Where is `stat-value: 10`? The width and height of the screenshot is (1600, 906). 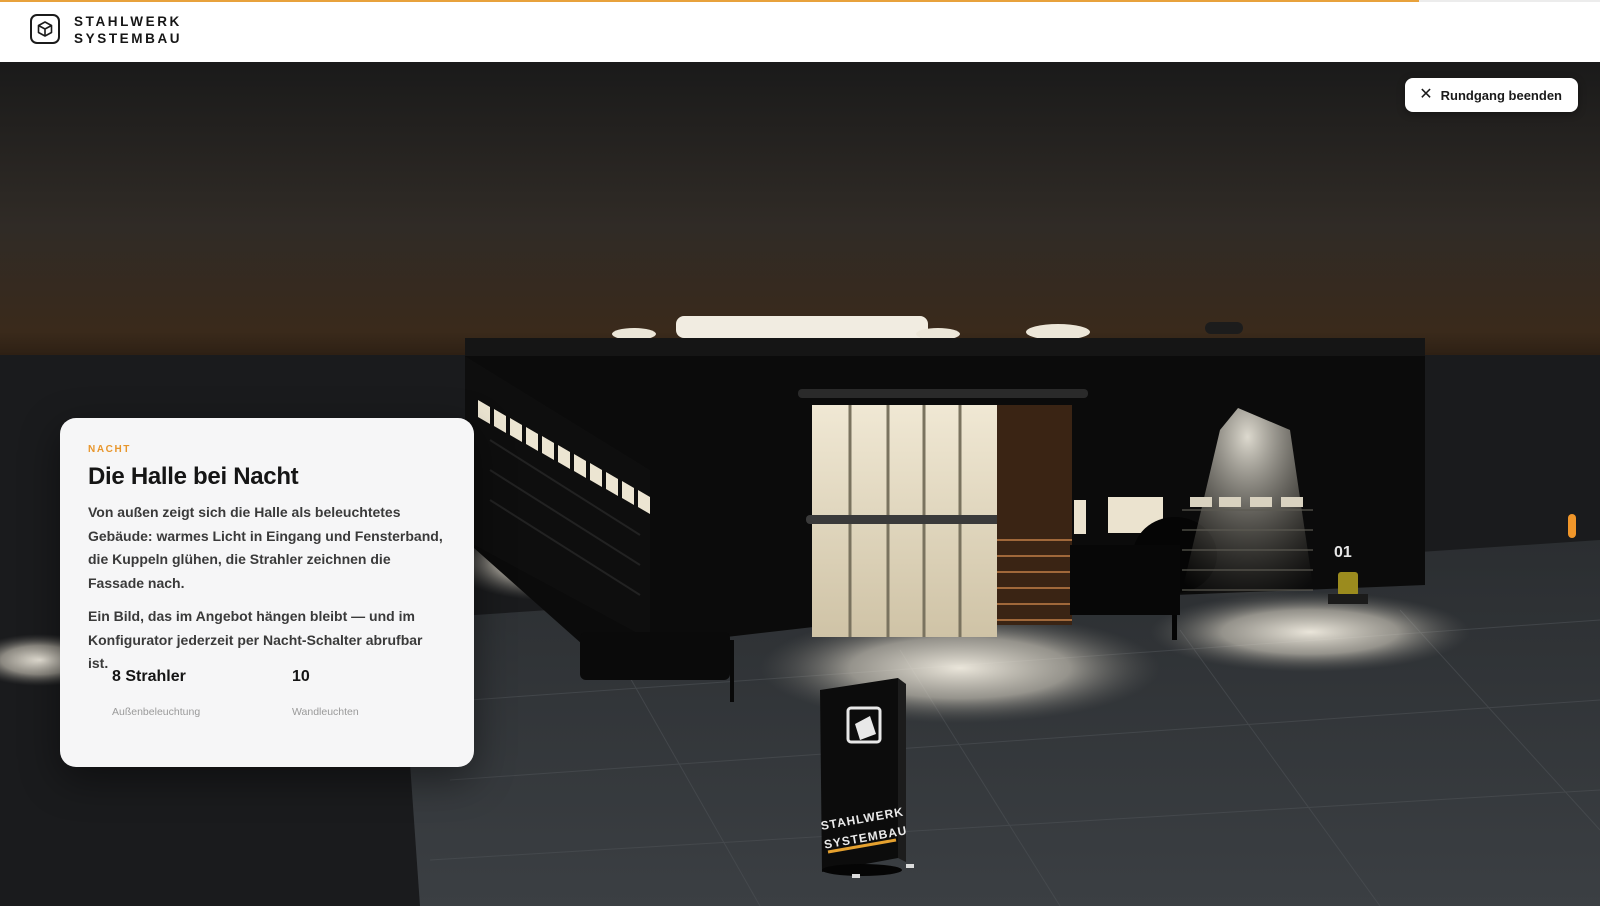 stat-value: 10 is located at coordinates (301, 676).